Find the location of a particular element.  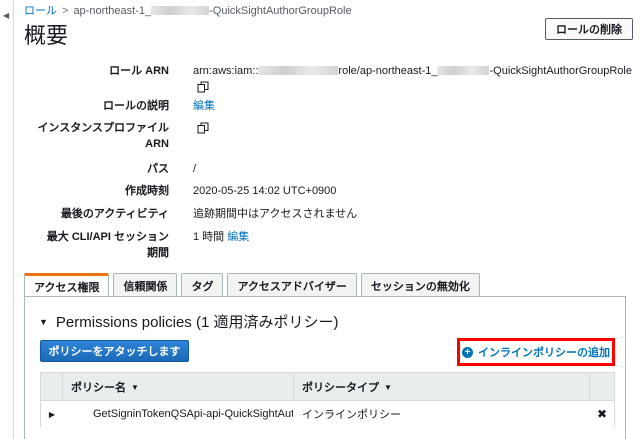

tab-access-advisor: アクセスアドバイザー is located at coordinates (292, 285).